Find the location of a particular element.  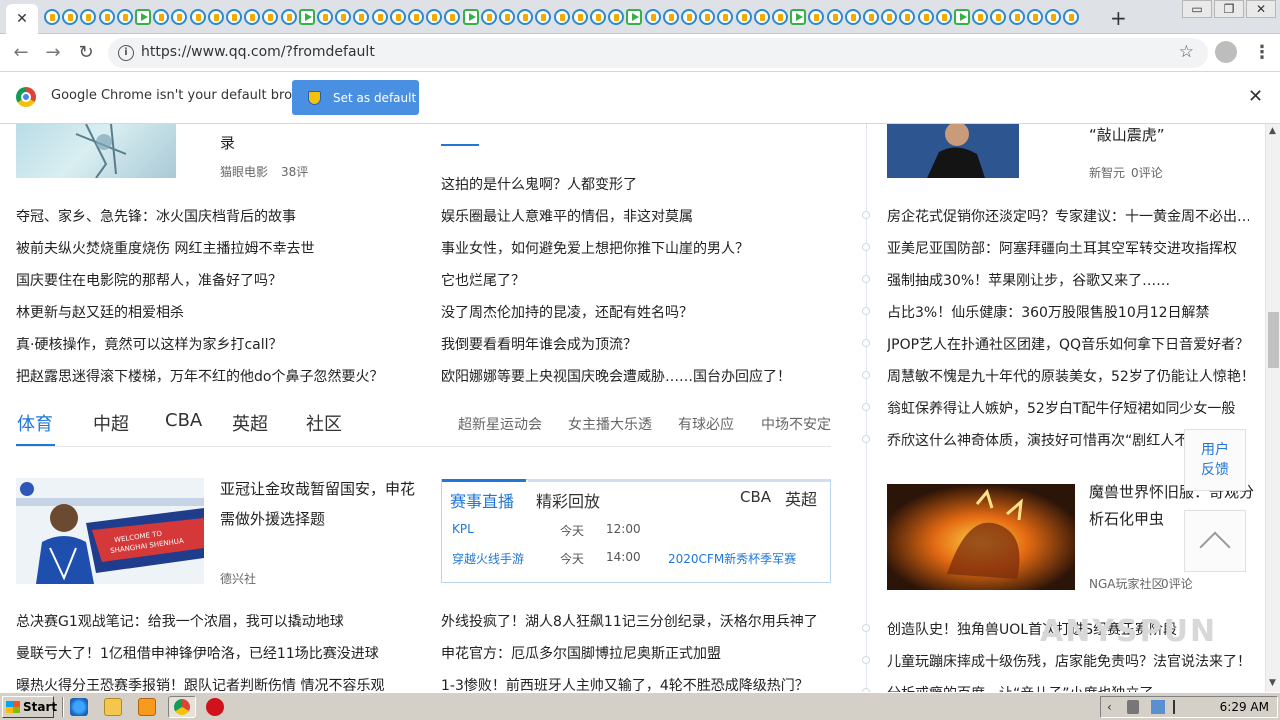

headline-link: 周慧敏不愧是九十年代的原装美女，52岁了仍能让人惊艳！ is located at coordinates (1068, 376).